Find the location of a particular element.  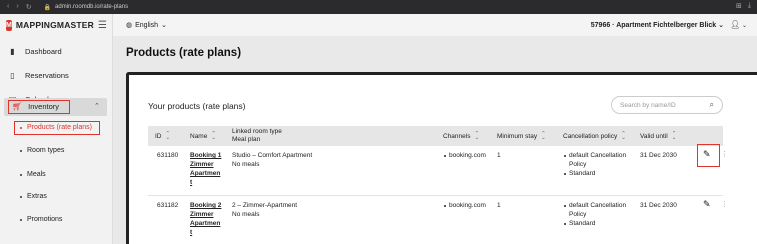

column-header-id: ID ⌃ ⌄ is located at coordinates (163, 136).